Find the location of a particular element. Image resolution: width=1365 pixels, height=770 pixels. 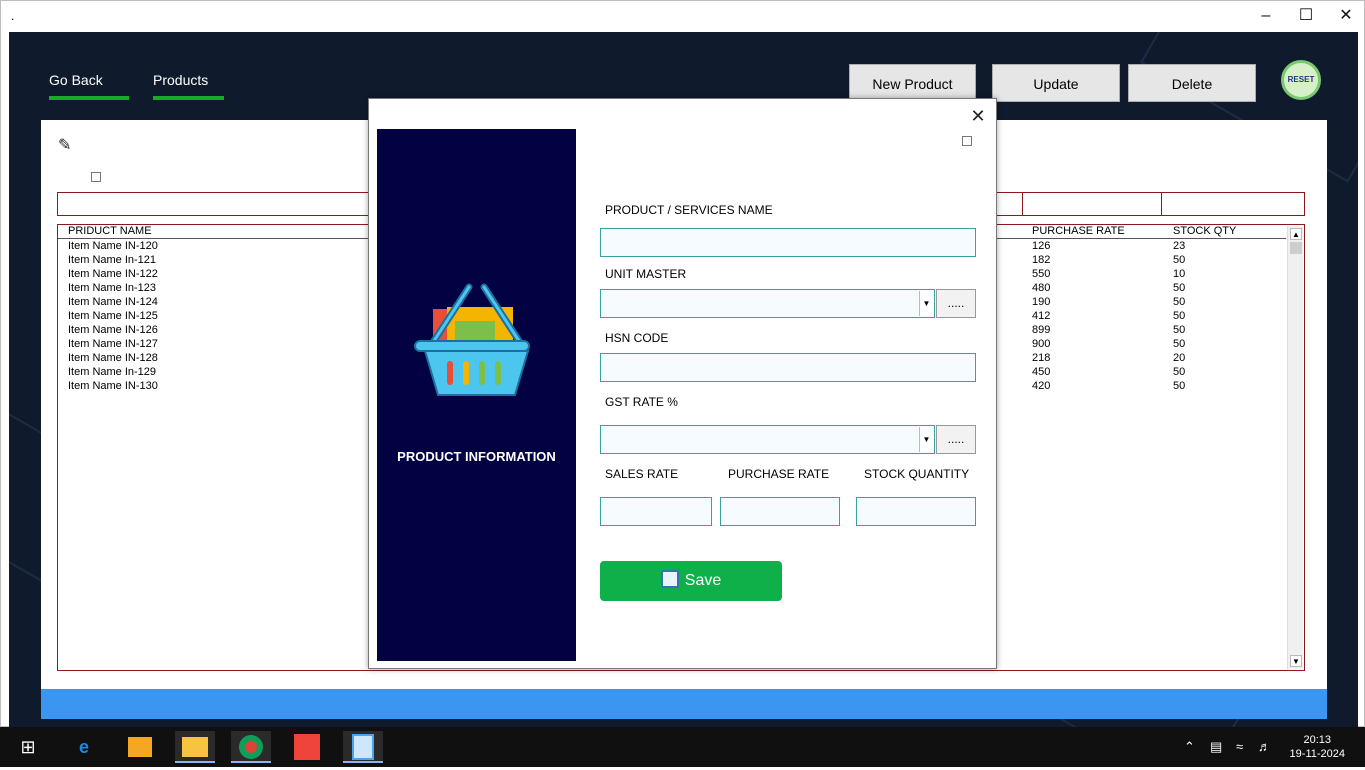

media-player-icon is located at coordinates (140, 747).